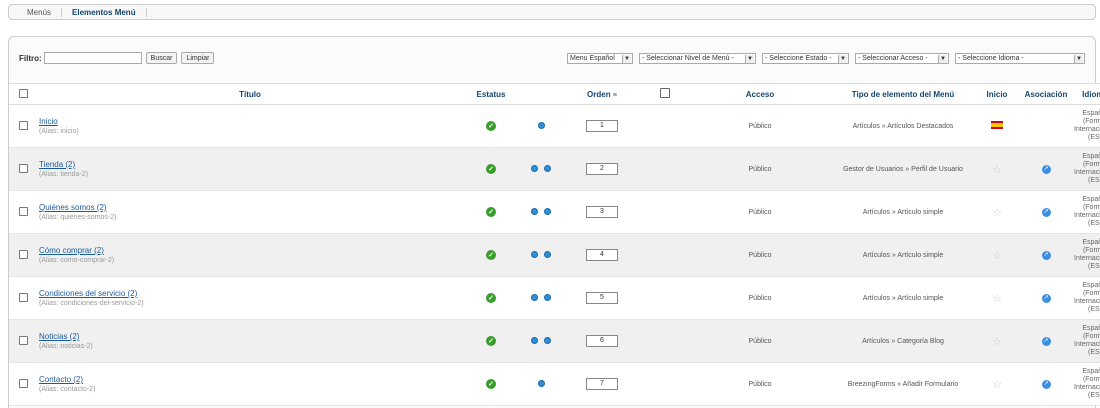 This screenshot has width=1100, height=408. Describe the element at coordinates (250, 336) in the screenshot. I see `item-title-link: Noticias (2)` at that location.